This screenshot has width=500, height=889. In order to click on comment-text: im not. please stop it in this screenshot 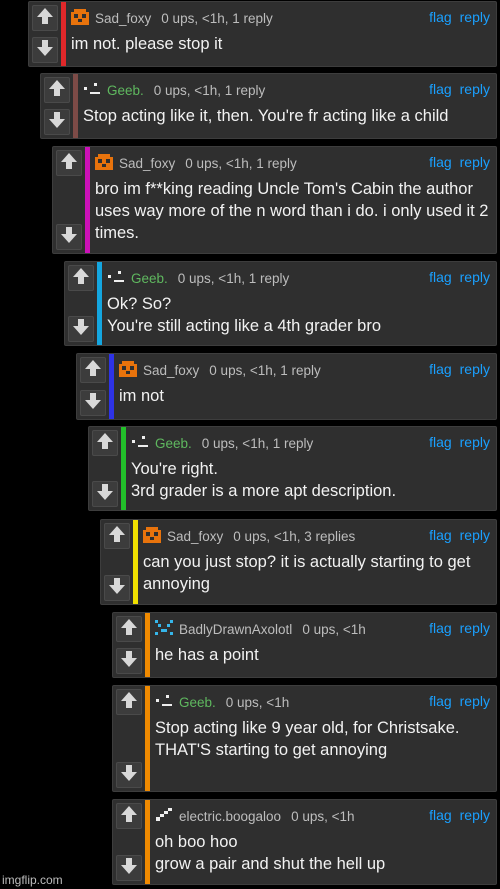, I will do `click(147, 44)`.